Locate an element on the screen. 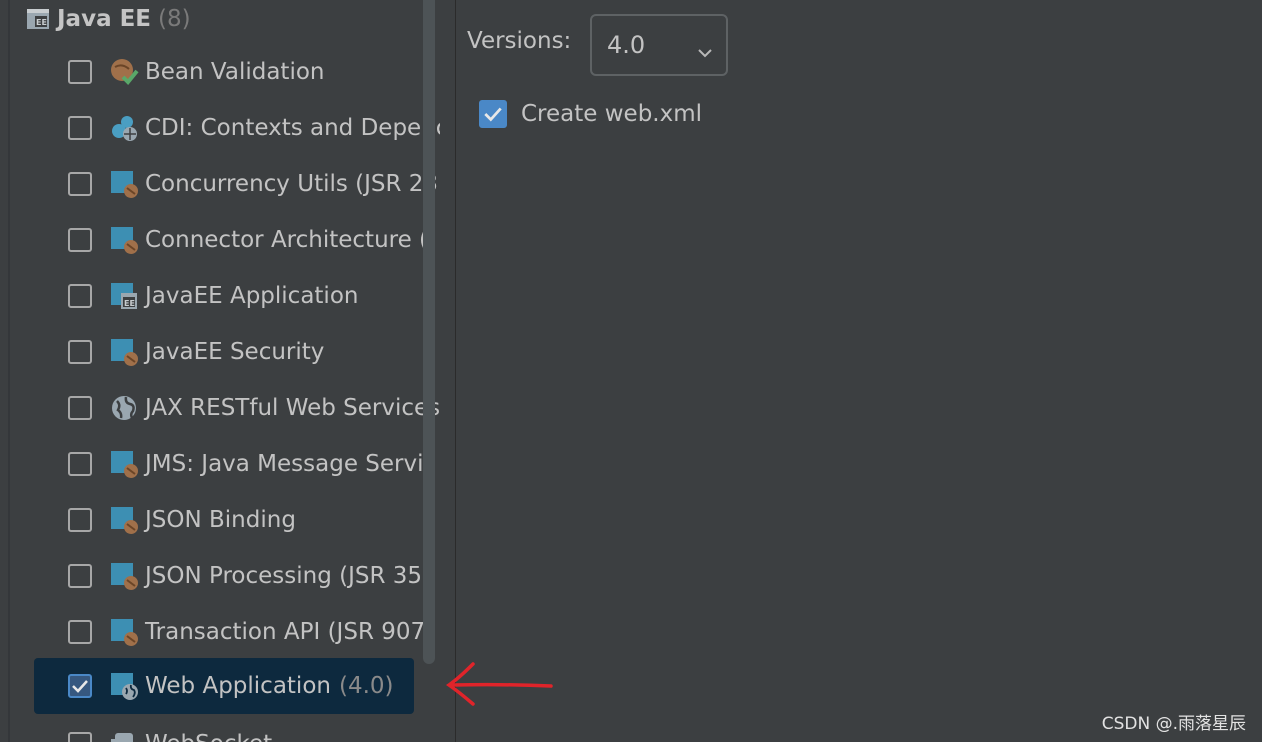 Image resolution: width=1262 pixels, height=742 pixels. versions-label: Versions: is located at coordinates (519, 41).